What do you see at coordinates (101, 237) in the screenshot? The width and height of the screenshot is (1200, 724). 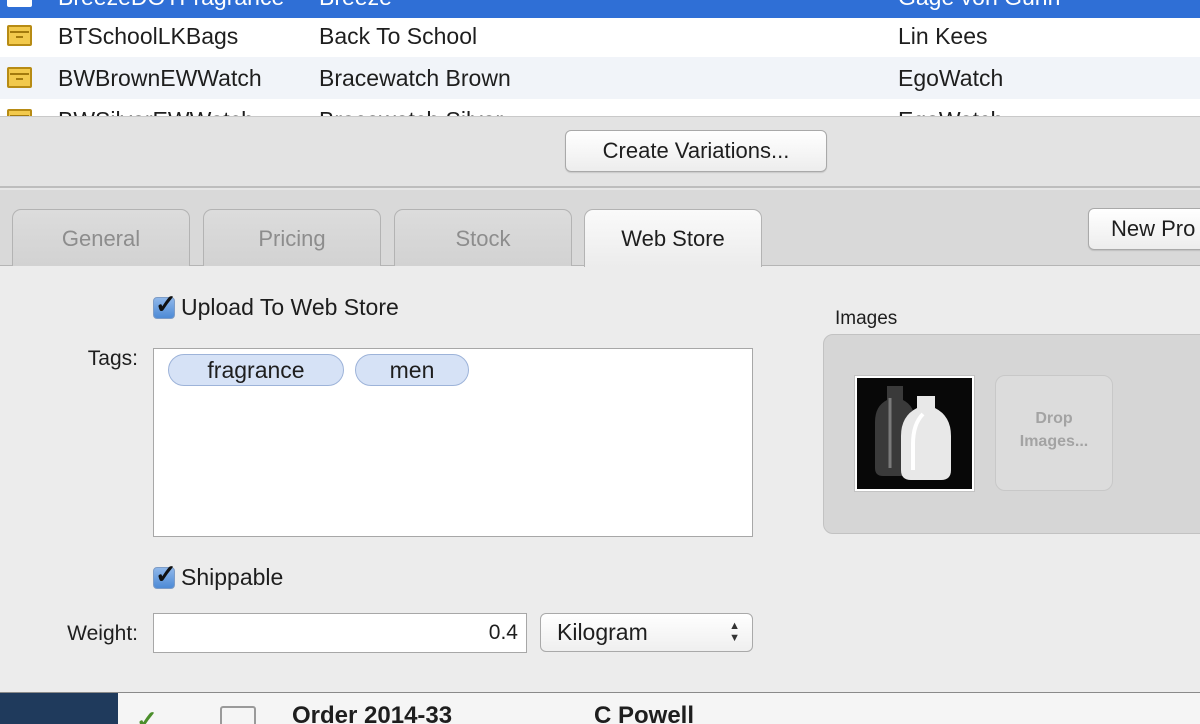 I see `tab-general: General` at bounding box center [101, 237].